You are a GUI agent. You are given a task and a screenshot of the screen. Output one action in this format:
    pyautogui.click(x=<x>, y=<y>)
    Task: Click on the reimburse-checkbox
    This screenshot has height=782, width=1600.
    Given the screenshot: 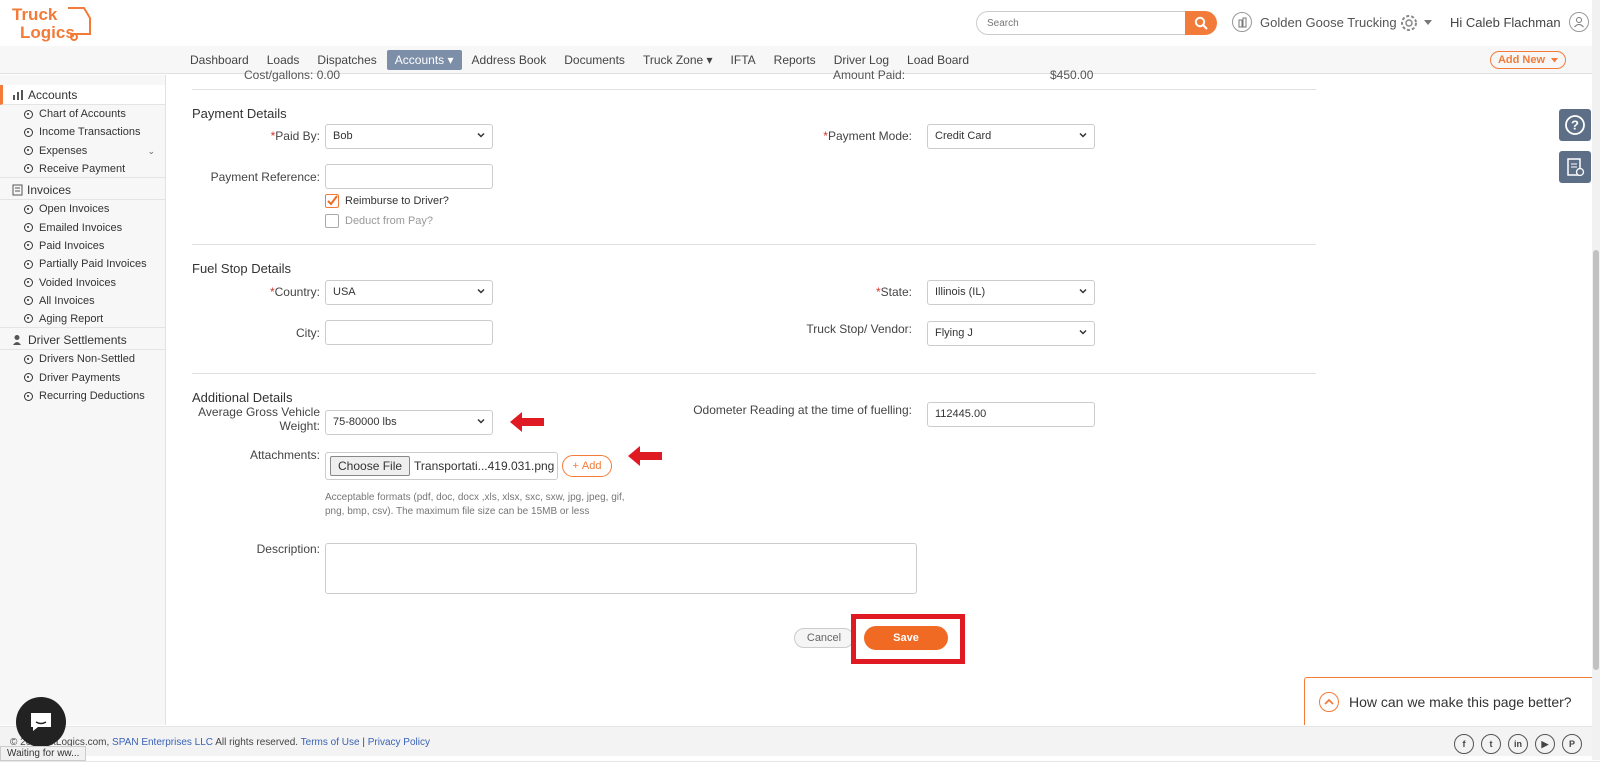 What is the action you would take?
    pyautogui.click(x=332, y=201)
    